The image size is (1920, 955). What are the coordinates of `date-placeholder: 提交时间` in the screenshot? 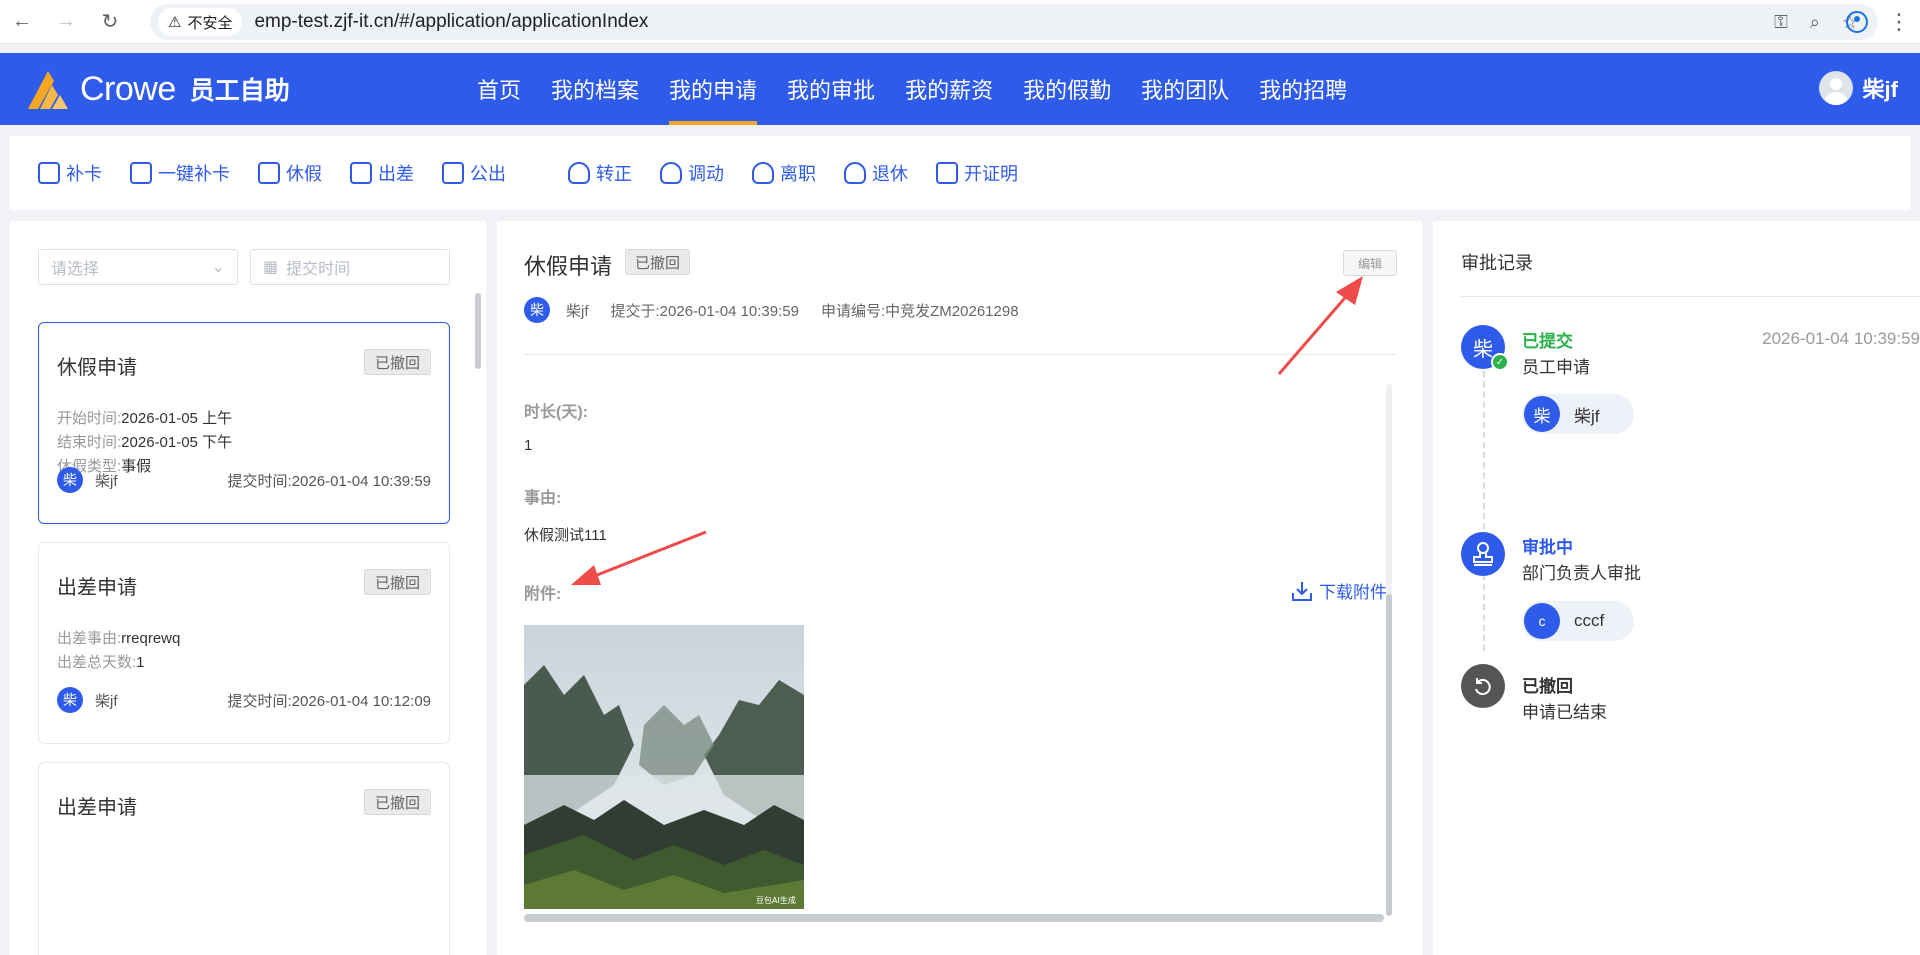 It's located at (318, 269).